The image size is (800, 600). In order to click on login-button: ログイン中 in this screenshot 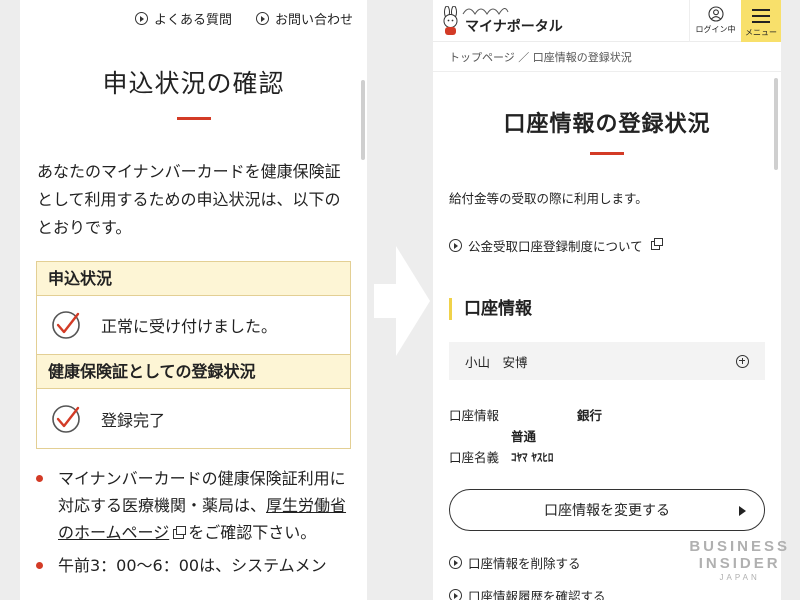, I will do `click(715, 21)`.